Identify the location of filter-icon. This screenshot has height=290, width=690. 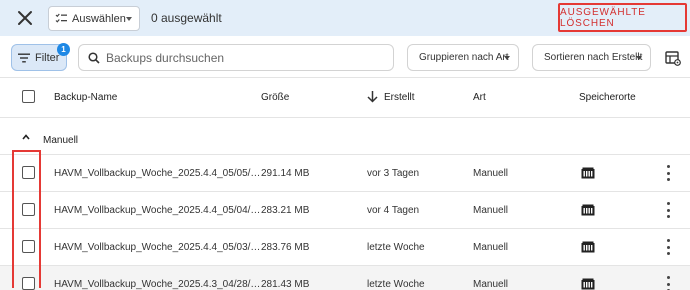
(24, 57).